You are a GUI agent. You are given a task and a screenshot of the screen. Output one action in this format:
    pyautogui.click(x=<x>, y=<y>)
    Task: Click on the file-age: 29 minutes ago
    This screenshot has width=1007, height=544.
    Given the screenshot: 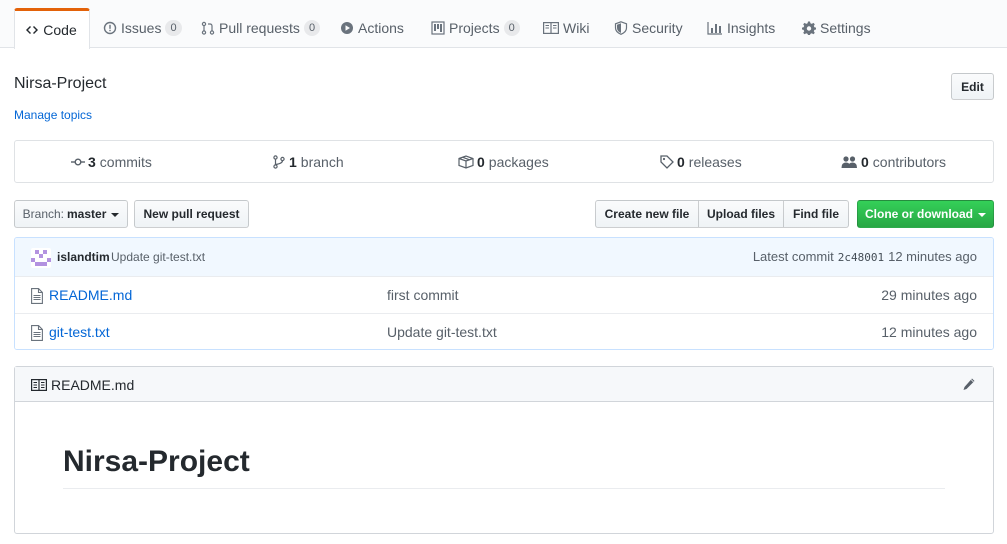 What is the action you would take?
    pyautogui.click(x=929, y=295)
    